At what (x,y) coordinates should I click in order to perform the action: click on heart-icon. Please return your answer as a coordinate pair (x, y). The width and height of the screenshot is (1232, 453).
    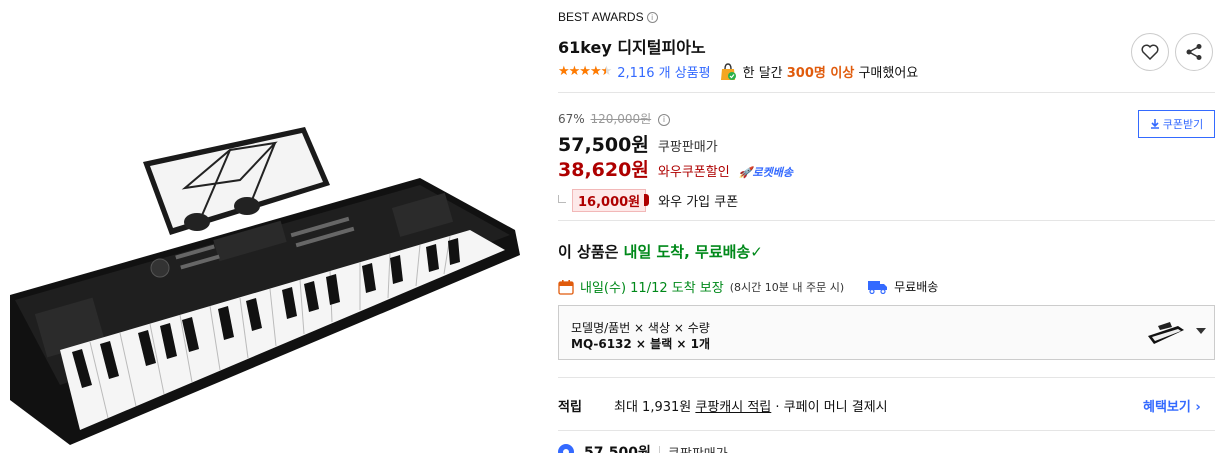
    Looking at the image, I should click on (1150, 52).